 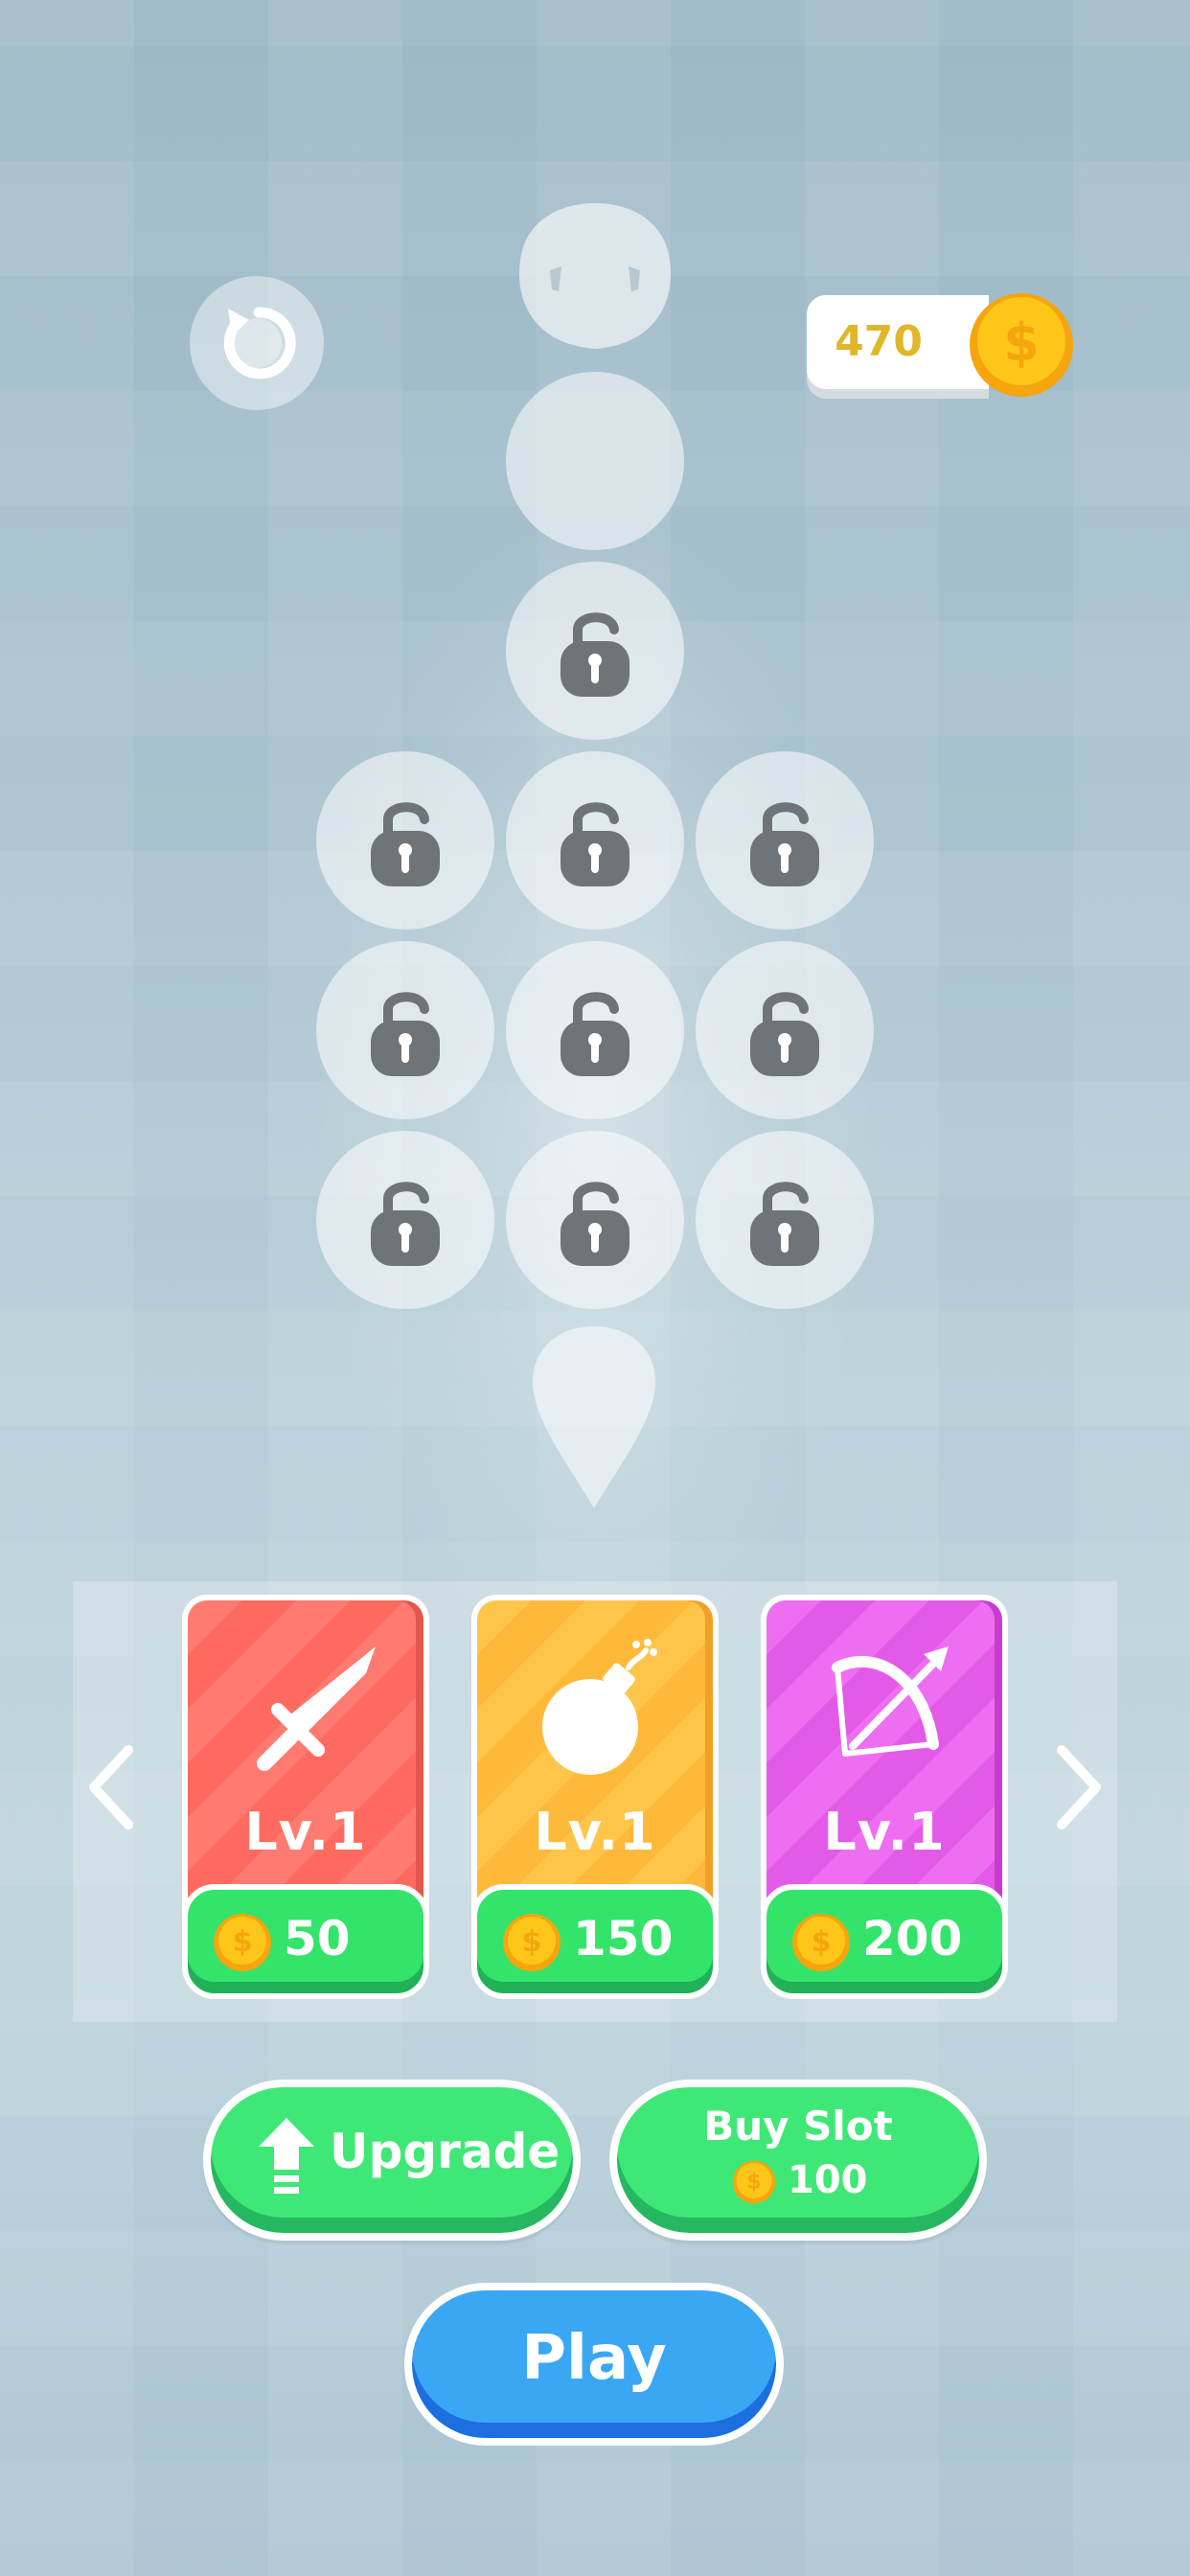 What do you see at coordinates (594, 2358) in the screenshot?
I see `play-label: Play` at bounding box center [594, 2358].